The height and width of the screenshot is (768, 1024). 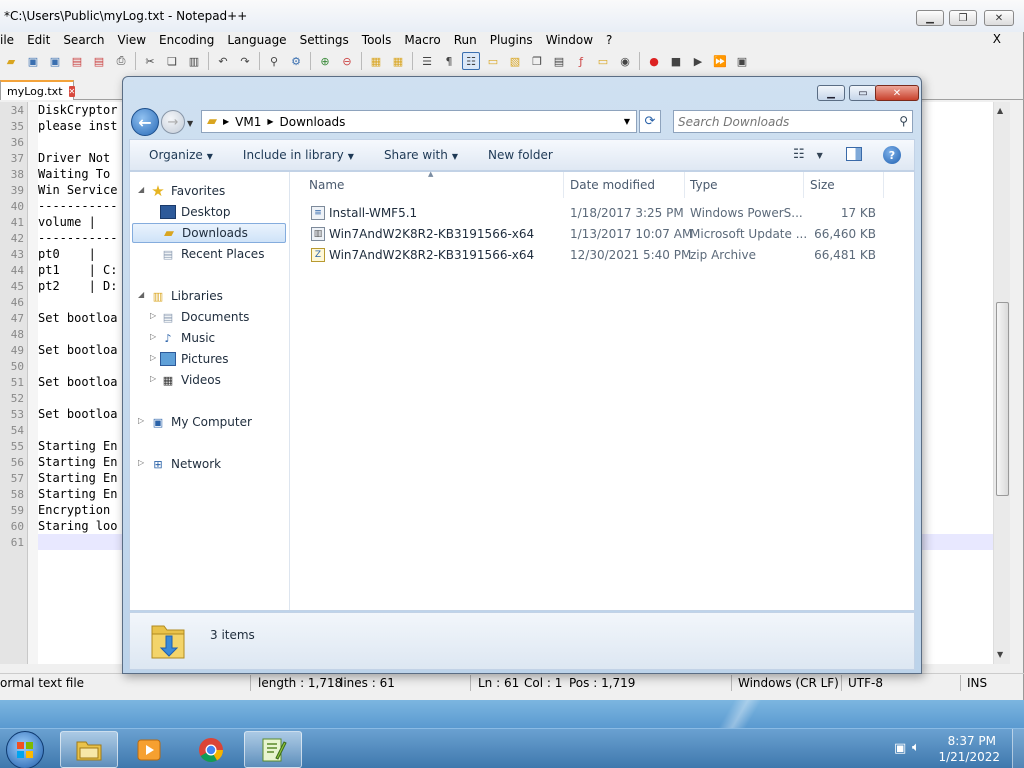 I want to click on organize-button: Organize ▼, so click(x=181, y=155).